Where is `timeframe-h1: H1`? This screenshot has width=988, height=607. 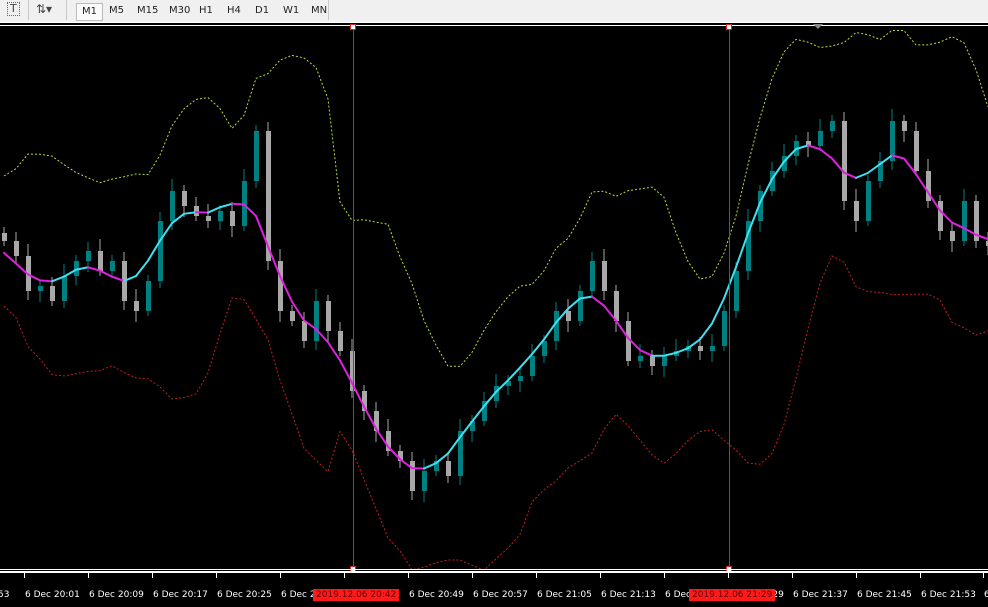
timeframe-h1: H1 is located at coordinates (206, 11).